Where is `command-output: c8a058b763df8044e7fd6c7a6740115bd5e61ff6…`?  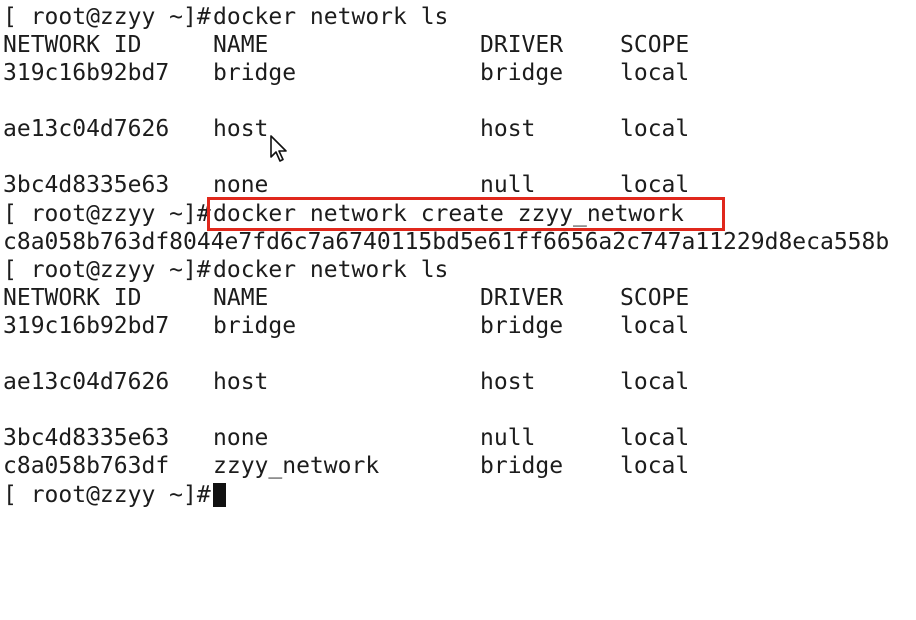
command-output: c8a058b763df8044e7fd6c7a6740115bd5e61ff6… is located at coordinates (446, 242).